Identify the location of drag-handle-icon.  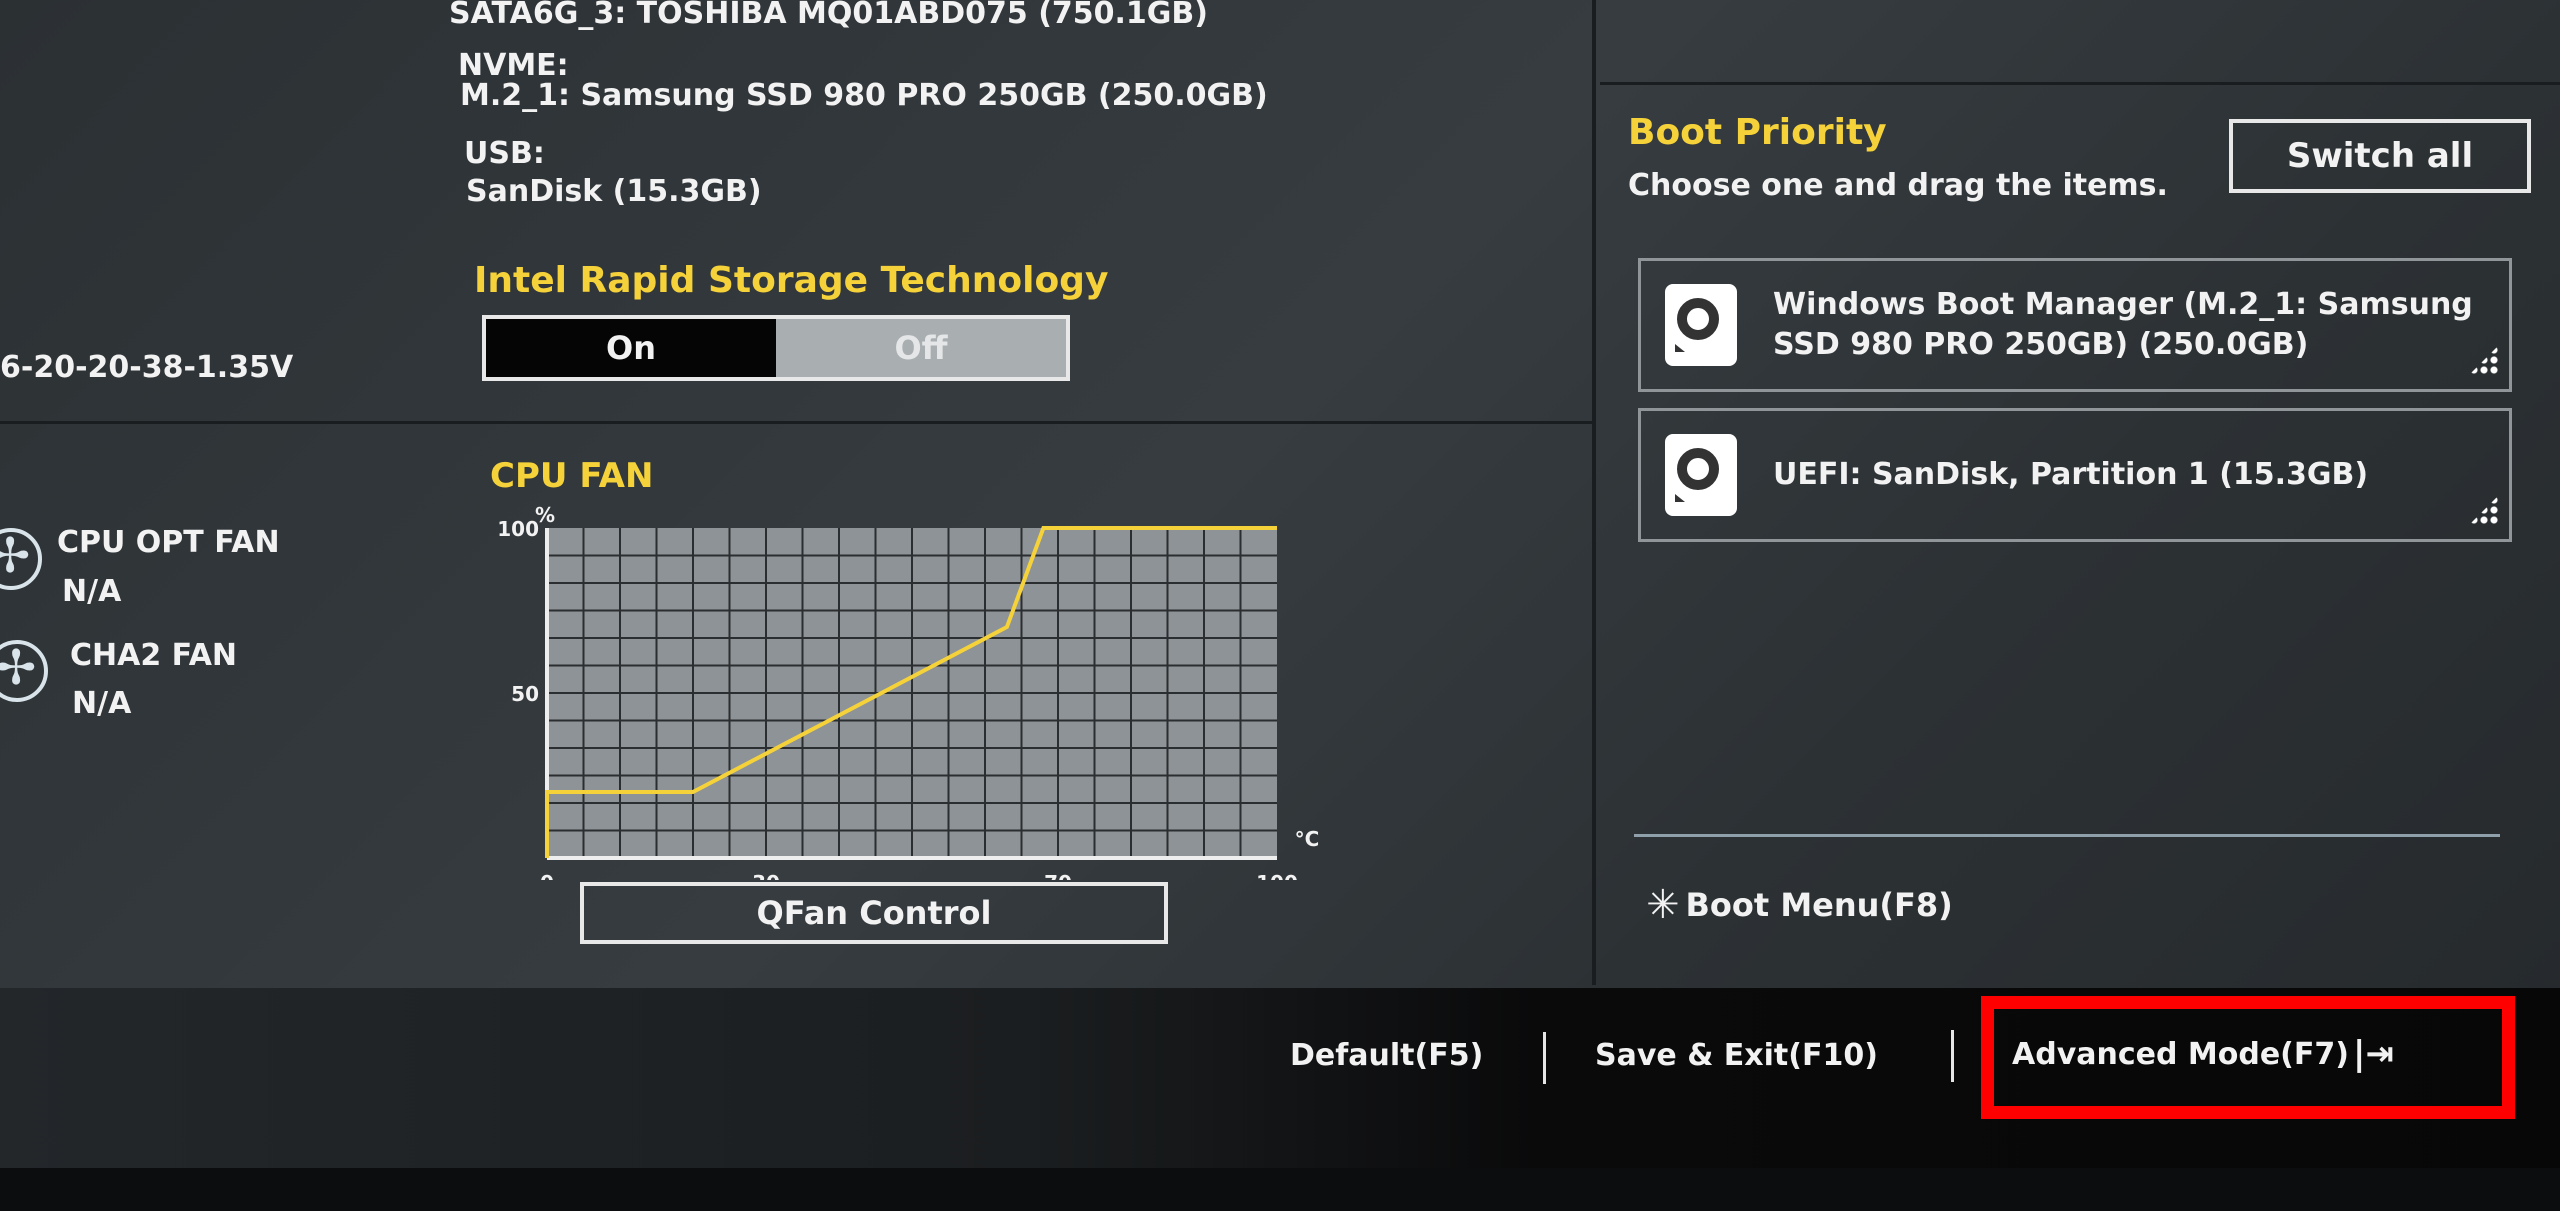
(2484, 510).